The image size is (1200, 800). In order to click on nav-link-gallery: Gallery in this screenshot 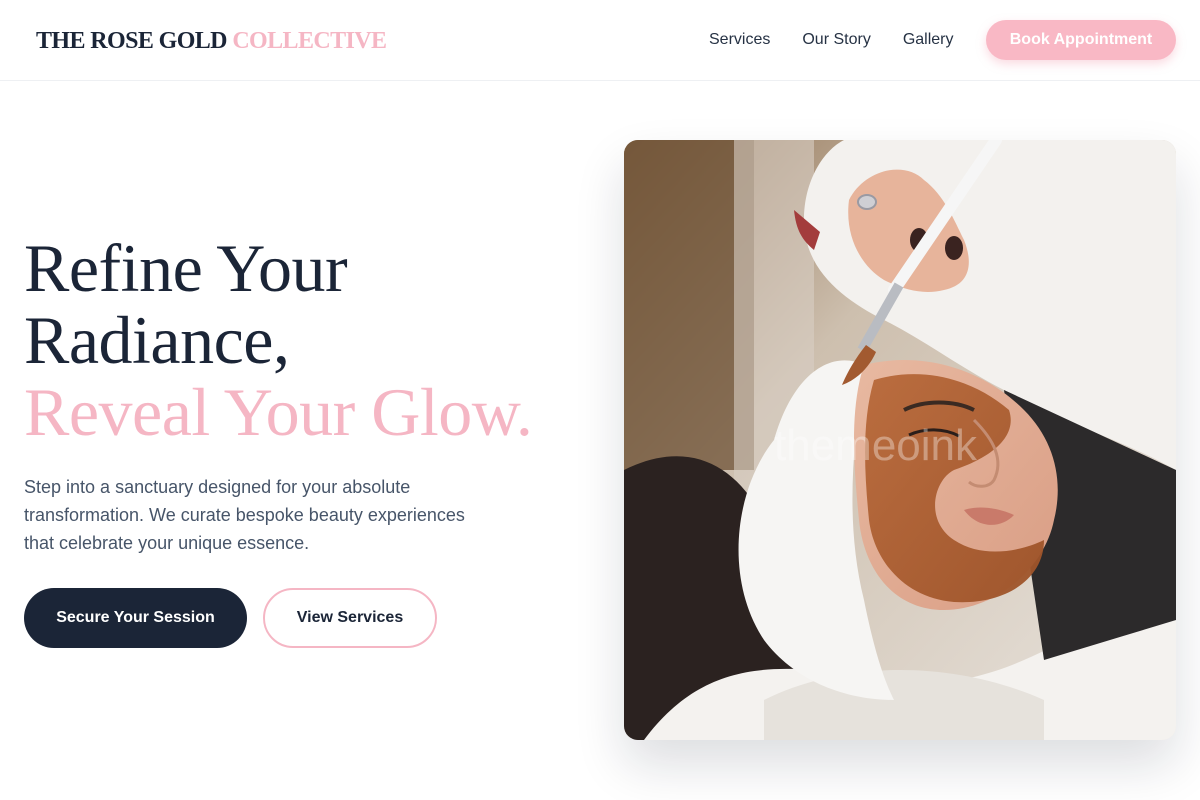, I will do `click(928, 40)`.